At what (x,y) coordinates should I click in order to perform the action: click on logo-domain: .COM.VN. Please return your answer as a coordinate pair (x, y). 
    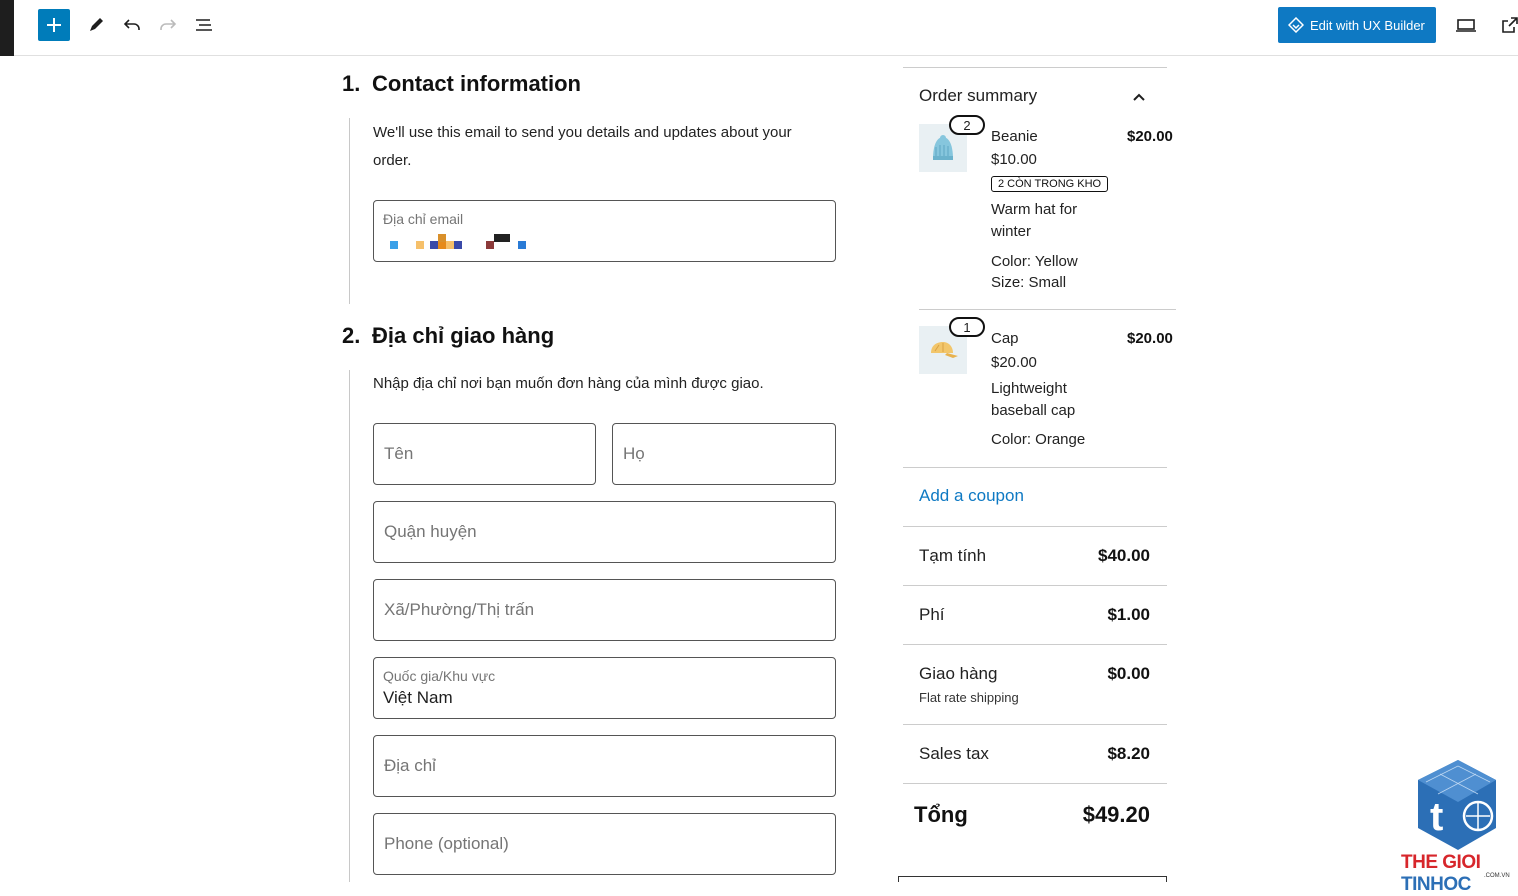
    Looking at the image, I should click on (1497, 876).